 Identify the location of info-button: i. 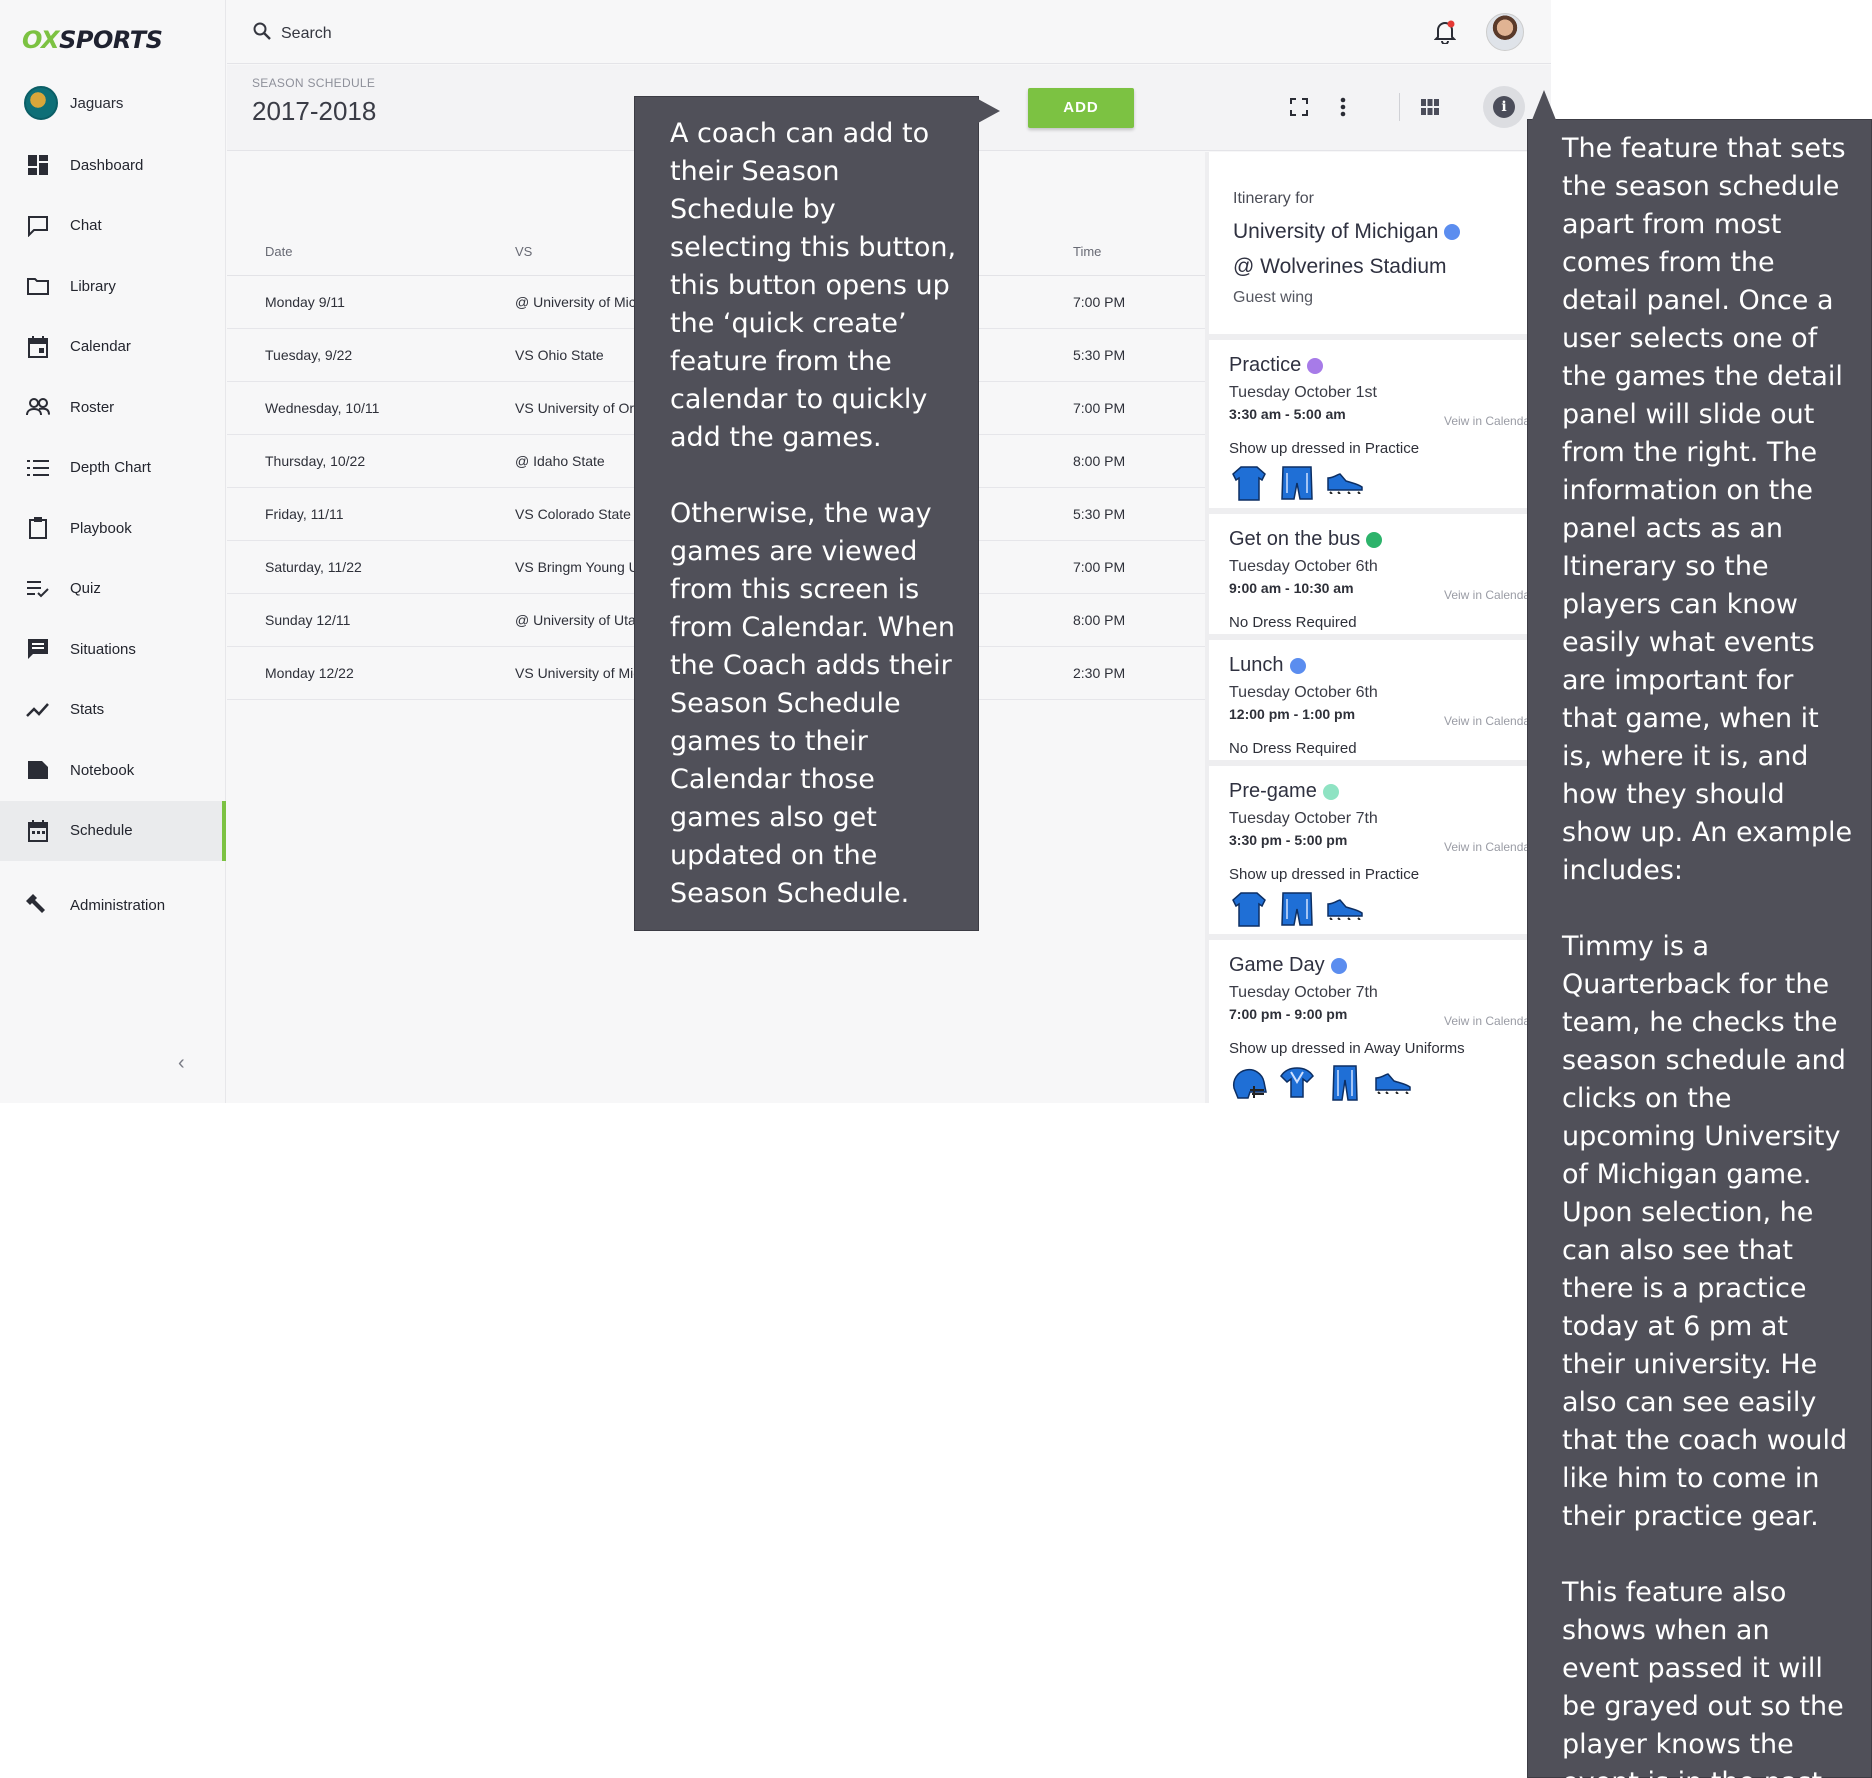
(1504, 107).